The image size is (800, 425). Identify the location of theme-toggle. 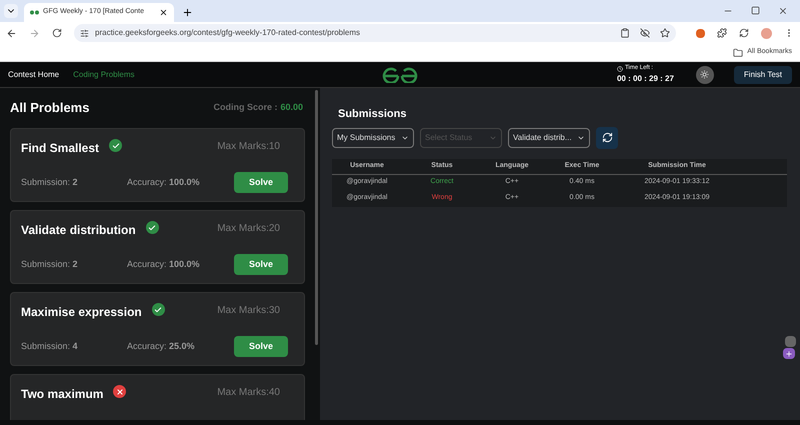
(705, 75).